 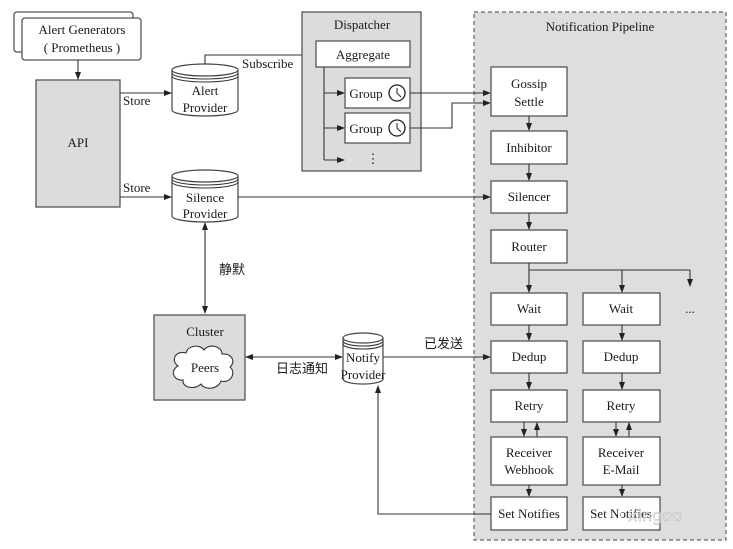 What do you see at coordinates (137, 100) in the screenshot?
I see `store-label-alert: Store` at bounding box center [137, 100].